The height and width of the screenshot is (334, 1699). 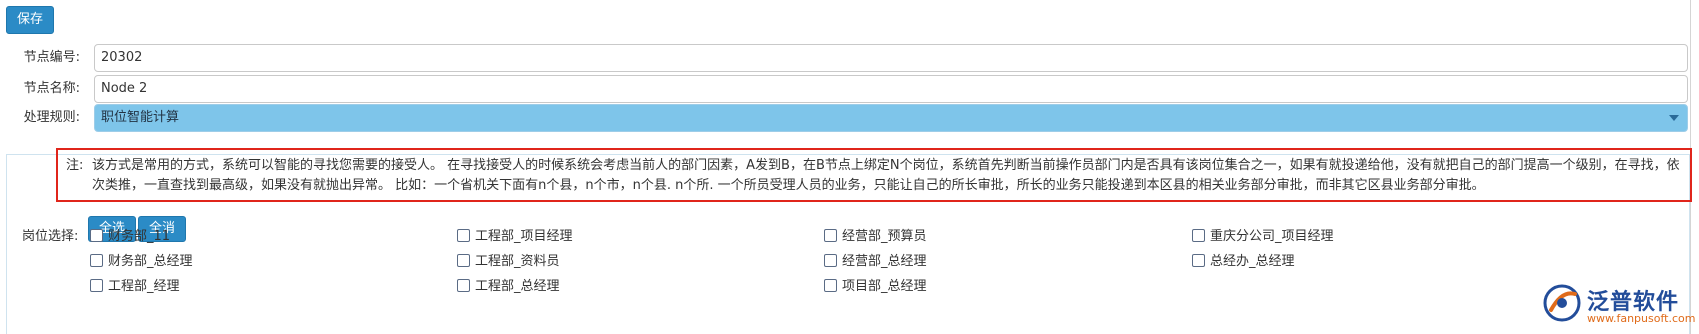 I want to click on position-option-label: 重庆分公司_项目经理, so click(x=1272, y=236).